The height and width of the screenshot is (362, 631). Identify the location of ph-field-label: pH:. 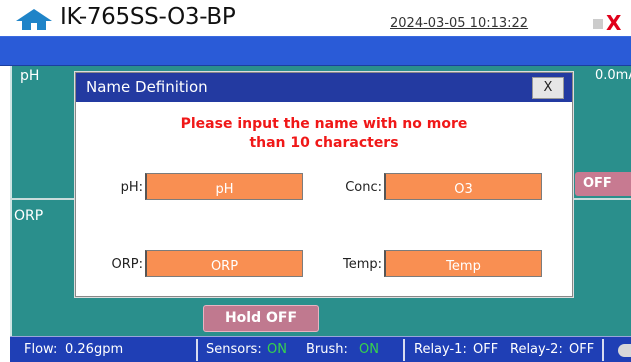
(131, 187).